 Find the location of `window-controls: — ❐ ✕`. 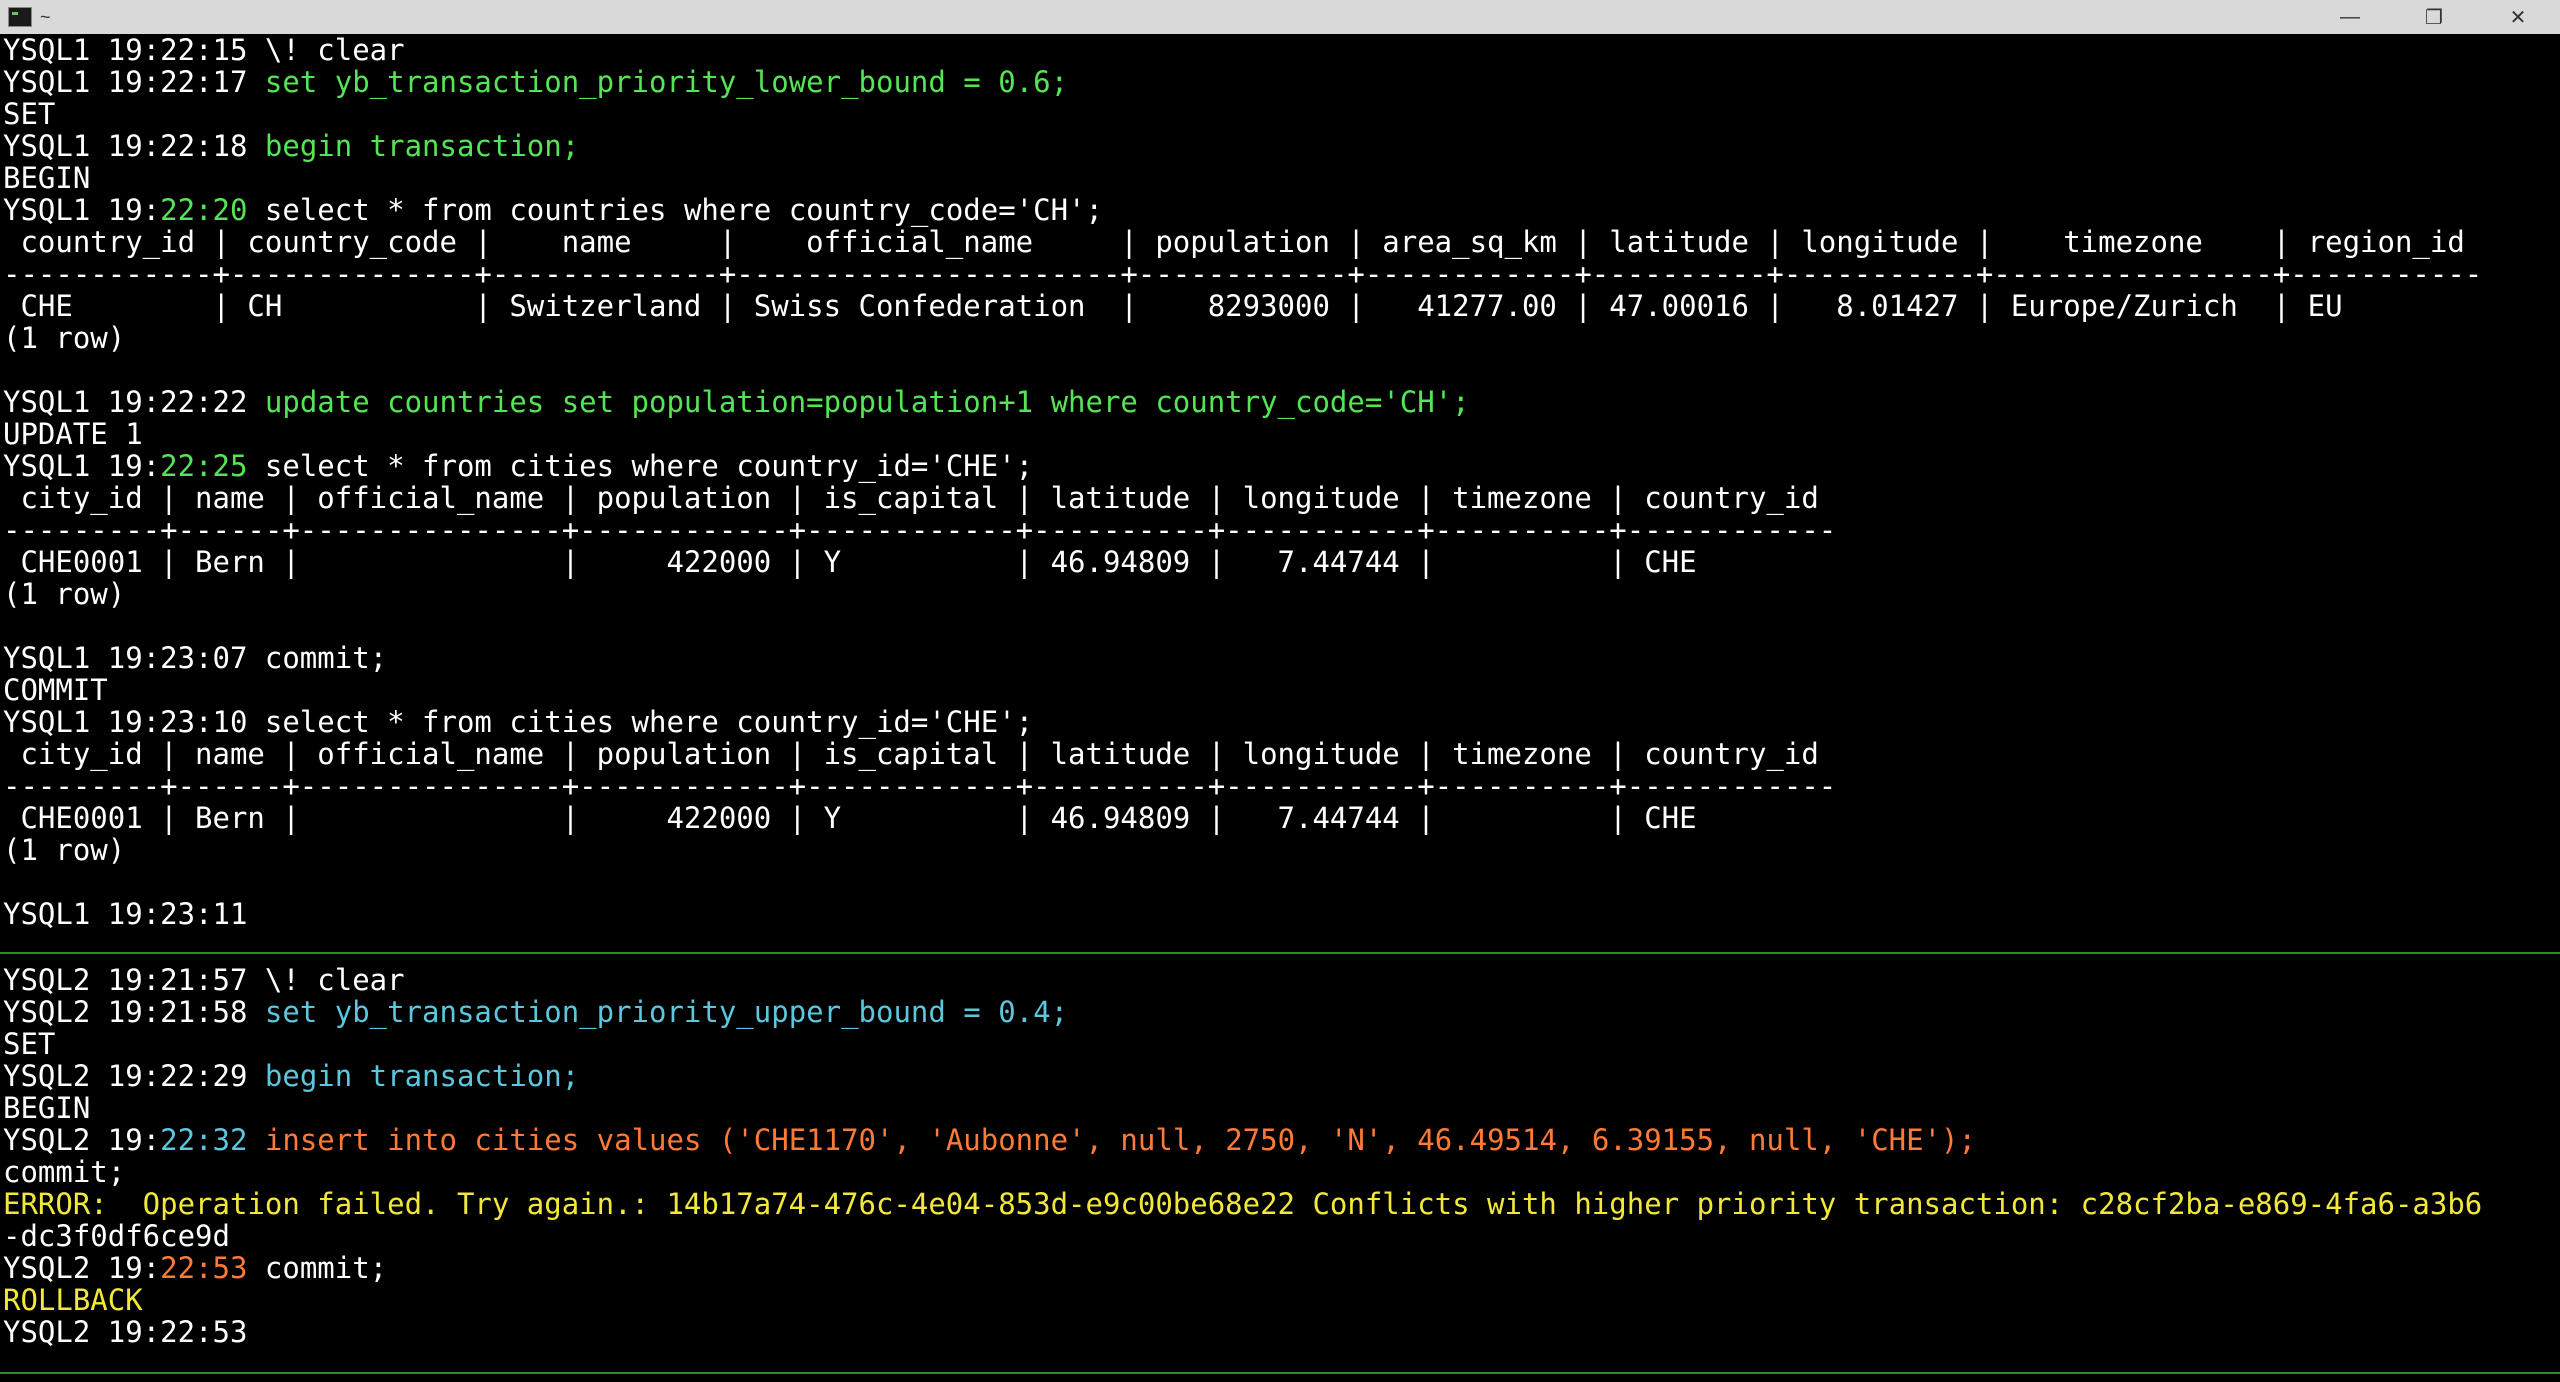

window-controls: — ❐ ✕ is located at coordinates (2434, 17).